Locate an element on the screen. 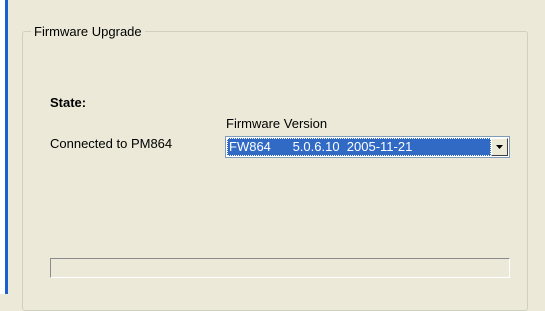 This screenshot has width=545, height=311. chevron-down-icon is located at coordinates (499, 147).